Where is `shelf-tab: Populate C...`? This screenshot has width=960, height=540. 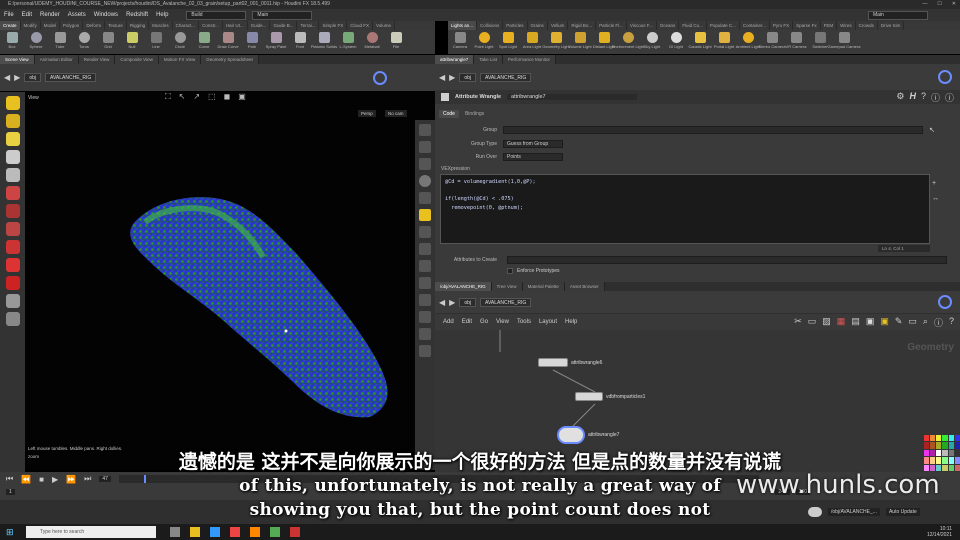 shelf-tab: Populate C... is located at coordinates (723, 25).